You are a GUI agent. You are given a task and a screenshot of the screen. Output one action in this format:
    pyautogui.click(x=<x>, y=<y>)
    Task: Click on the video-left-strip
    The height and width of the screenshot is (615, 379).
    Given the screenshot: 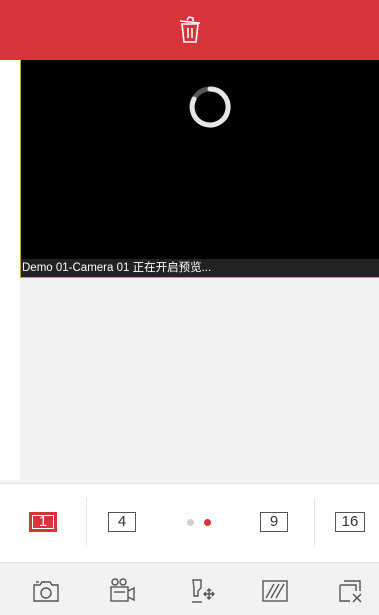 What is the action you would take?
    pyautogui.click(x=10, y=270)
    